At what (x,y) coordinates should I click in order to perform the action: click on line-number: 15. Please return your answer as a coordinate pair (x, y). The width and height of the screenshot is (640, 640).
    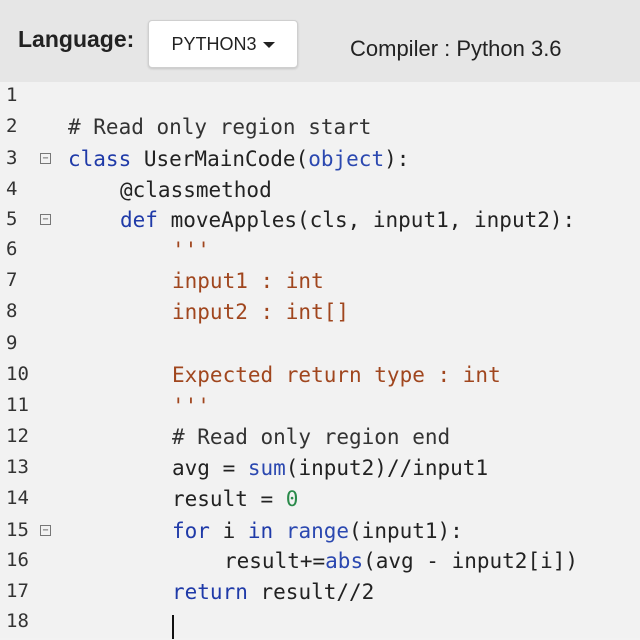
    Looking at the image, I should click on (17, 530).